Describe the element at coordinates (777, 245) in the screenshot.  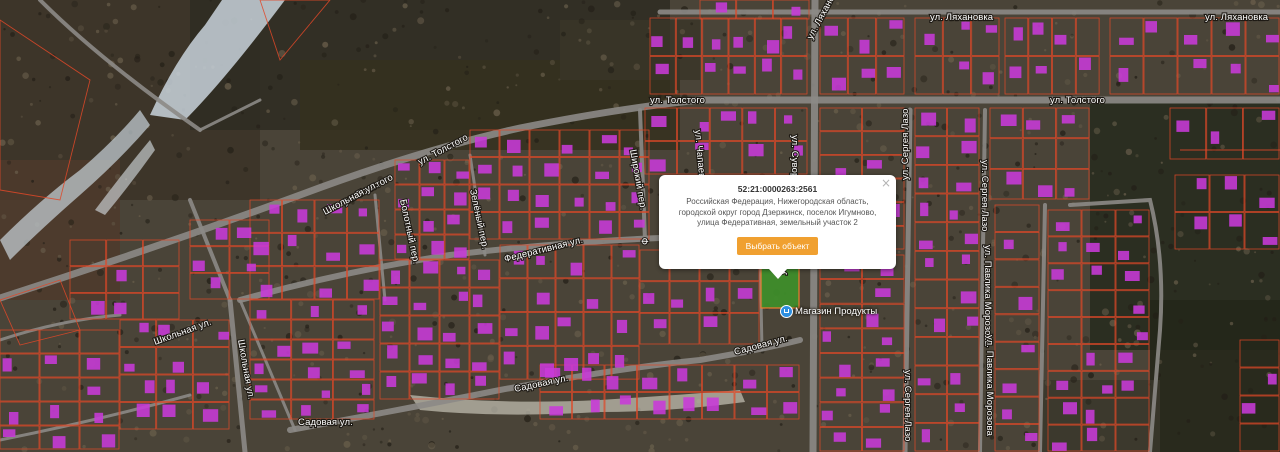
I see `select-object-button: Выбрать объект` at that location.